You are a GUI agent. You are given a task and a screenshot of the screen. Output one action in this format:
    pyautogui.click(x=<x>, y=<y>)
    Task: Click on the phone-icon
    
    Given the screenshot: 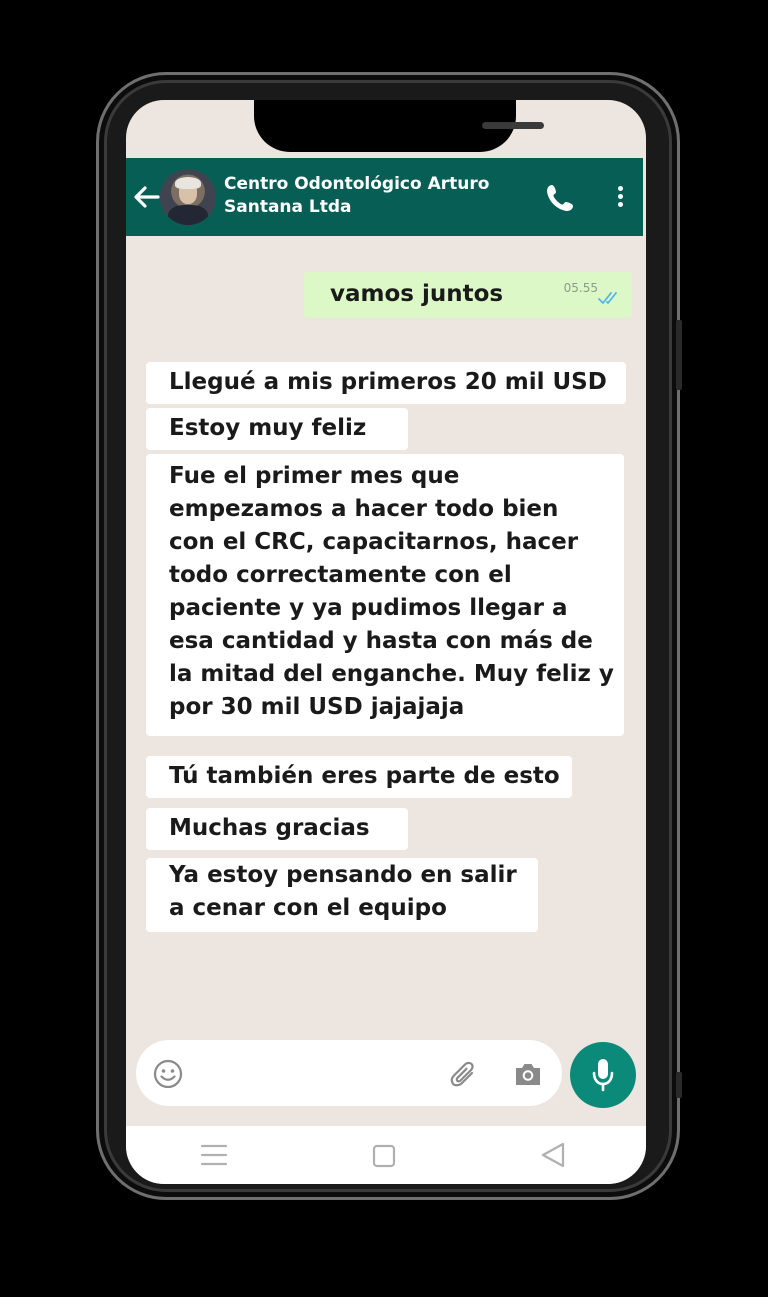 What is the action you would take?
    pyautogui.click(x=560, y=198)
    